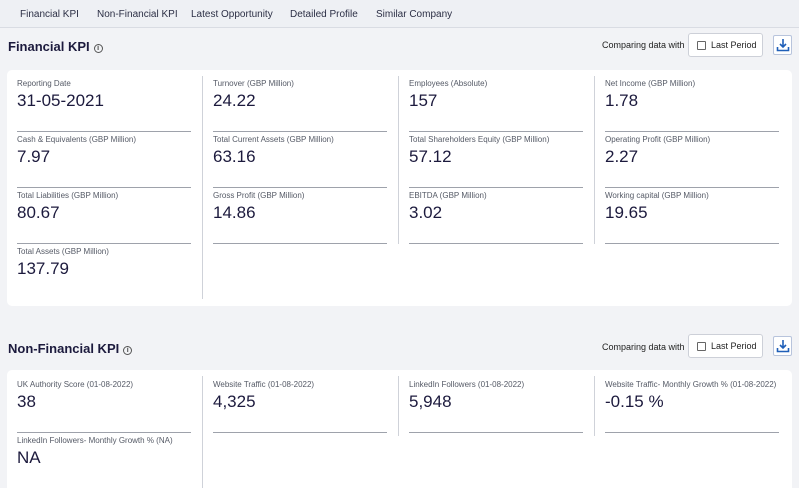 The width and height of the screenshot is (799, 488). Describe the element at coordinates (104, 217) in the screenshot. I see `kpi-total-liabilities: Total Liabilities (GBP Million) 80.67` at that location.